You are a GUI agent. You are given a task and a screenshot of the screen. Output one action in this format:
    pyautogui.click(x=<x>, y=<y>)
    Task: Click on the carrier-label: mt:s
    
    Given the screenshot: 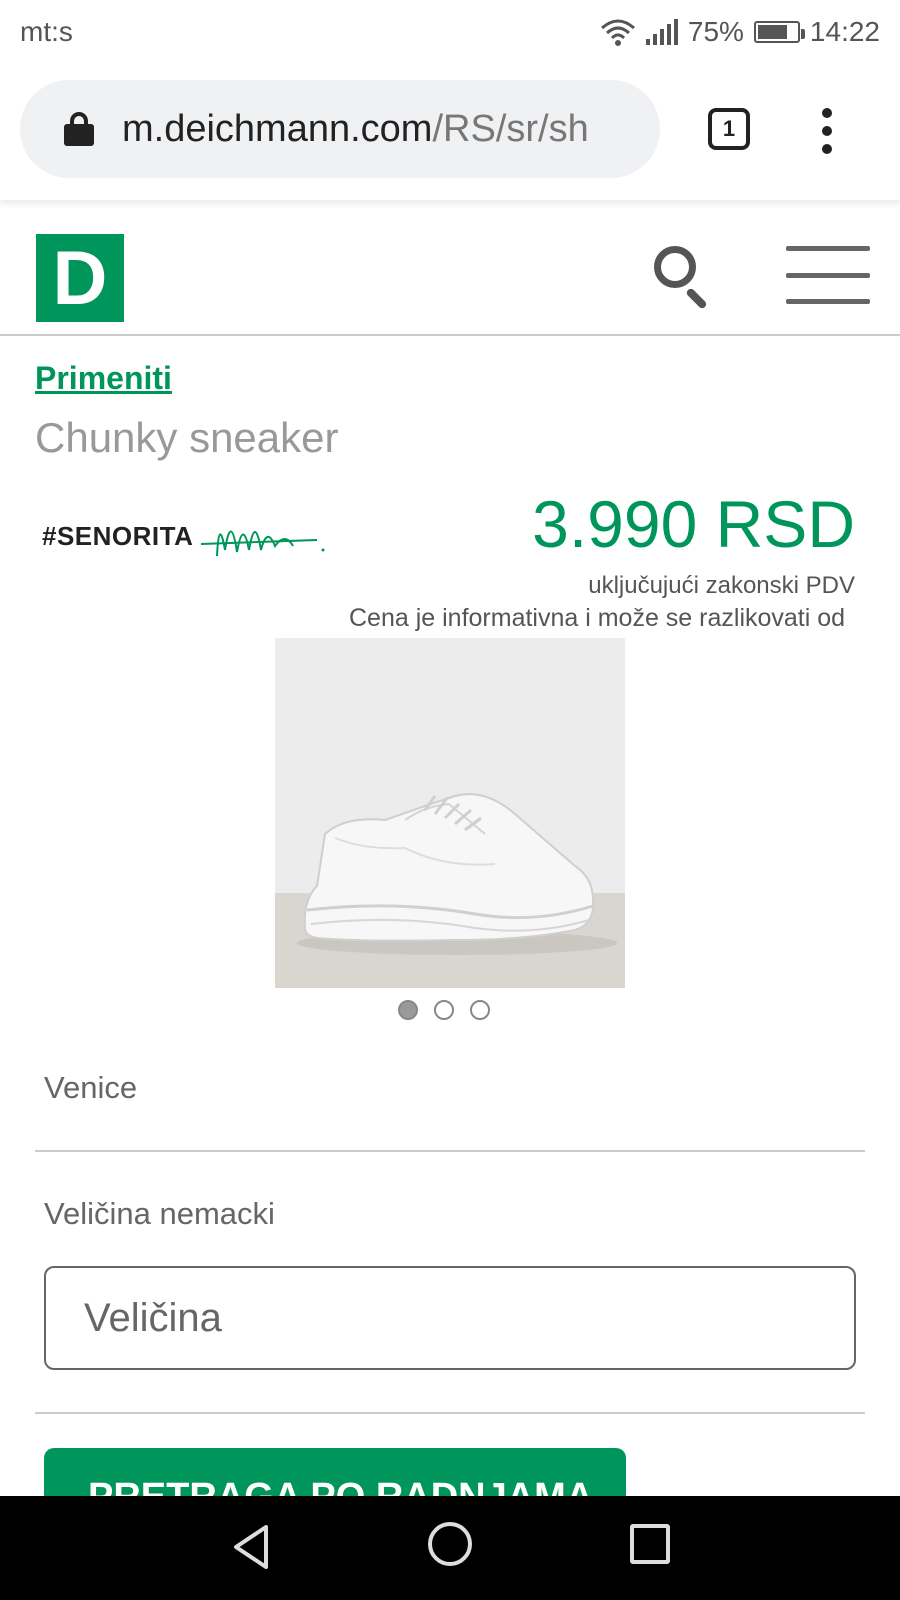 What is the action you would take?
    pyautogui.click(x=46, y=31)
    